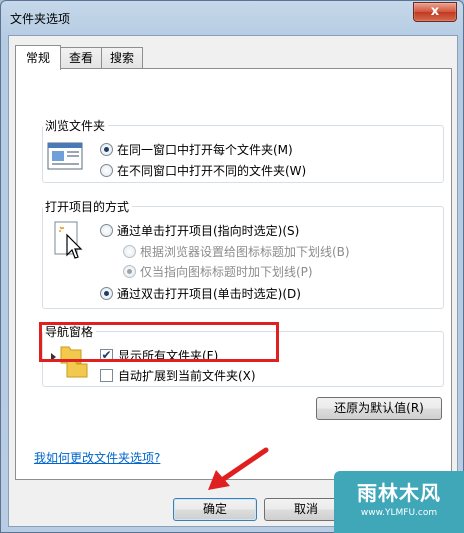  What do you see at coordinates (65, 156) in the screenshot?
I see `browse-folders-icon` at bounding box center [65, 156].